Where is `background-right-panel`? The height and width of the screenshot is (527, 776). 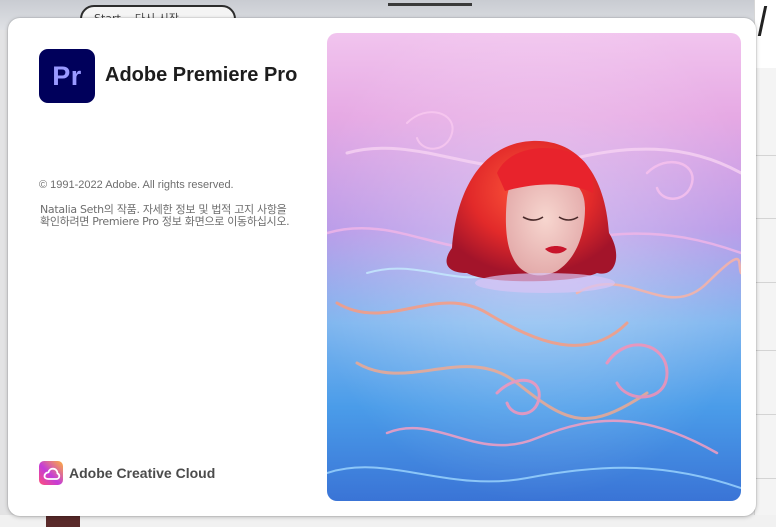 background-right-panel is located at coordinates (765, 263).